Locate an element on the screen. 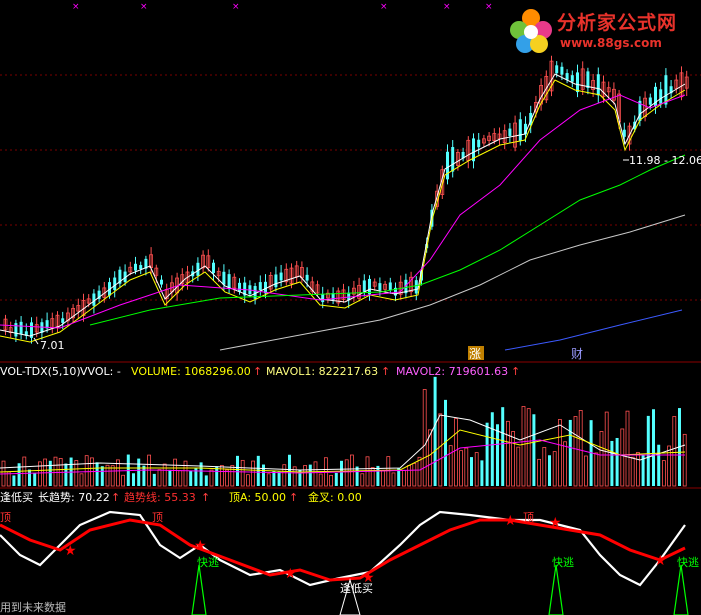  ind-header-arrow-2: ↑ is located at coordinates (205, 497).